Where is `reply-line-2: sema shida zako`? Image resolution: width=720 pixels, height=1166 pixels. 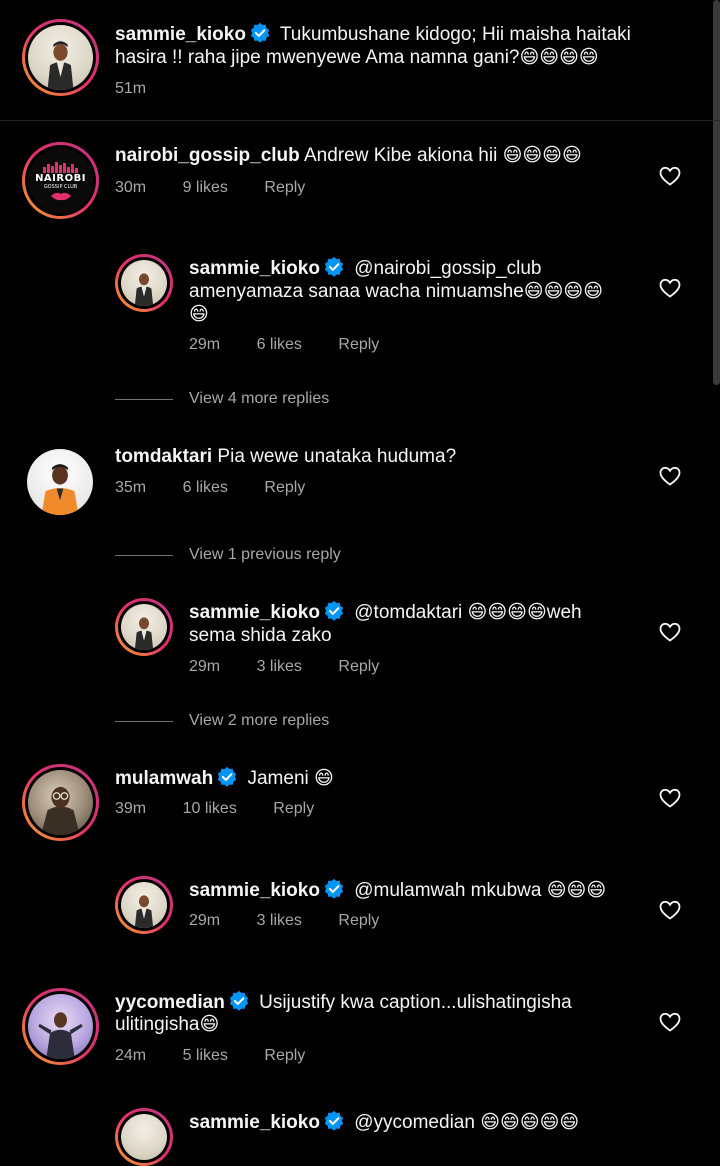 reply-line-2: sema shida zako is located at coordinates (260, 635).